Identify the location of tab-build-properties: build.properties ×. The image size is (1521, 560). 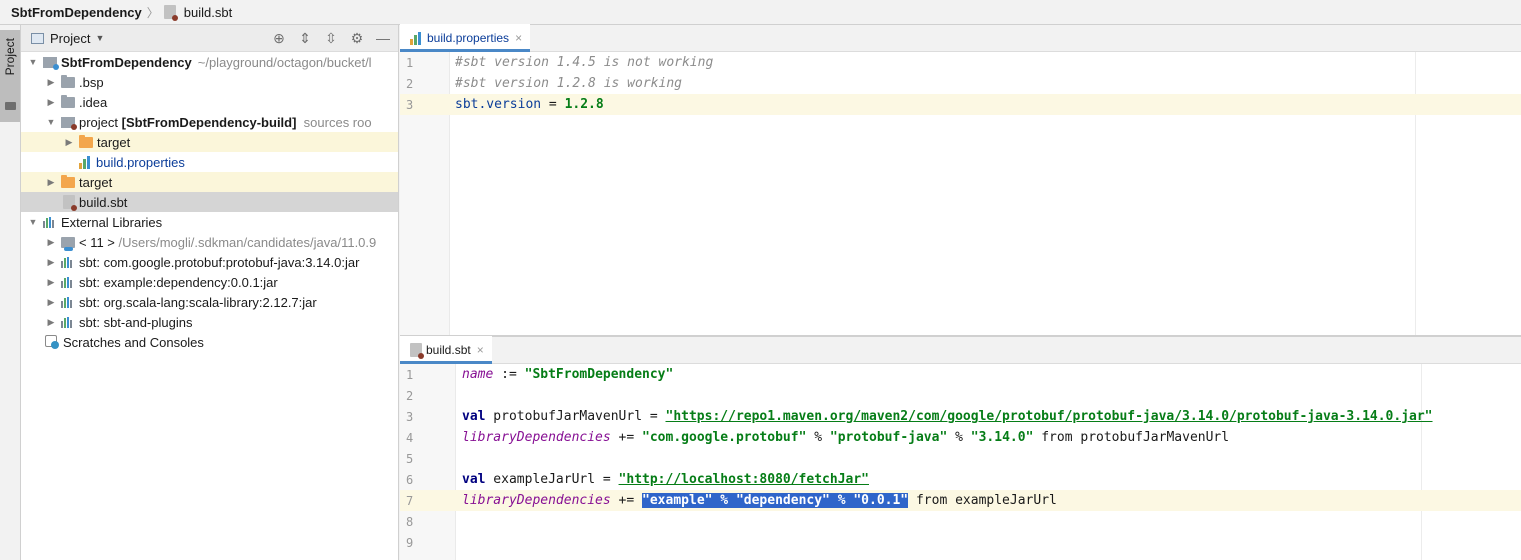
(465, 38).